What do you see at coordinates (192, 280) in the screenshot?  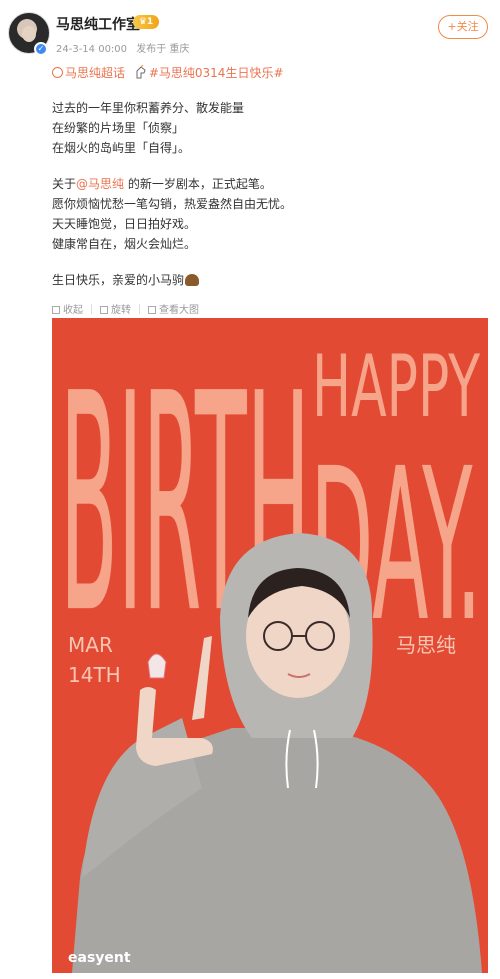 I see `horse-emoji-icon` at bounding box center [192, 280].